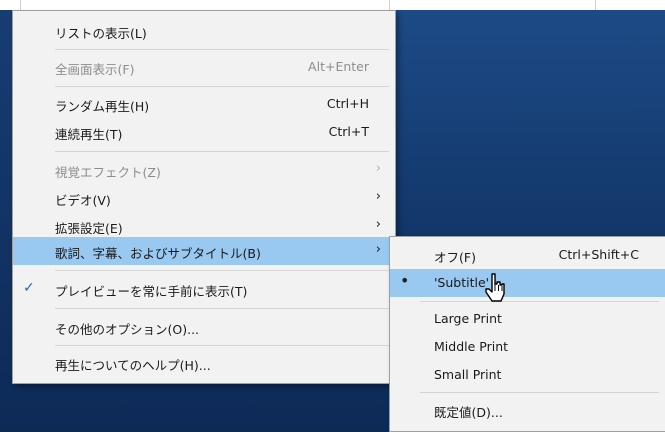  What do you see at coordinates (527, 283) in the screenshot?
I see `submenu-item-subtitle: • 'Subtitle'` at bounding box center [527, 283].